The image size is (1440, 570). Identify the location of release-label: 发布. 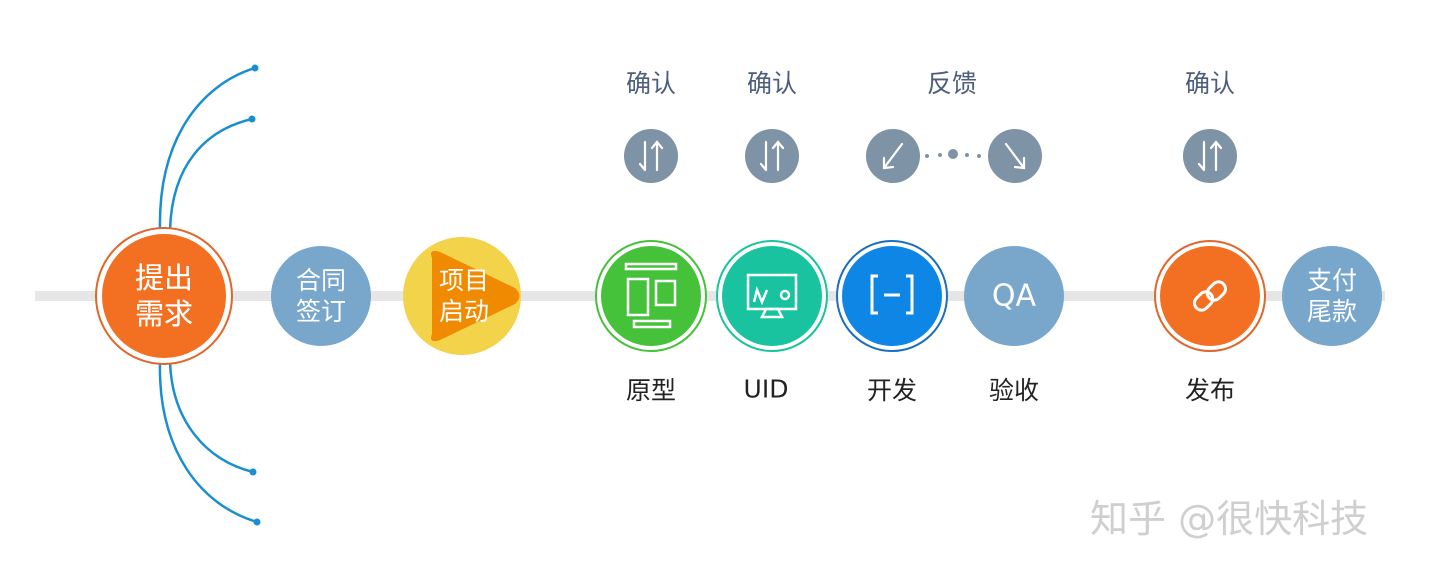
(1210, 390).